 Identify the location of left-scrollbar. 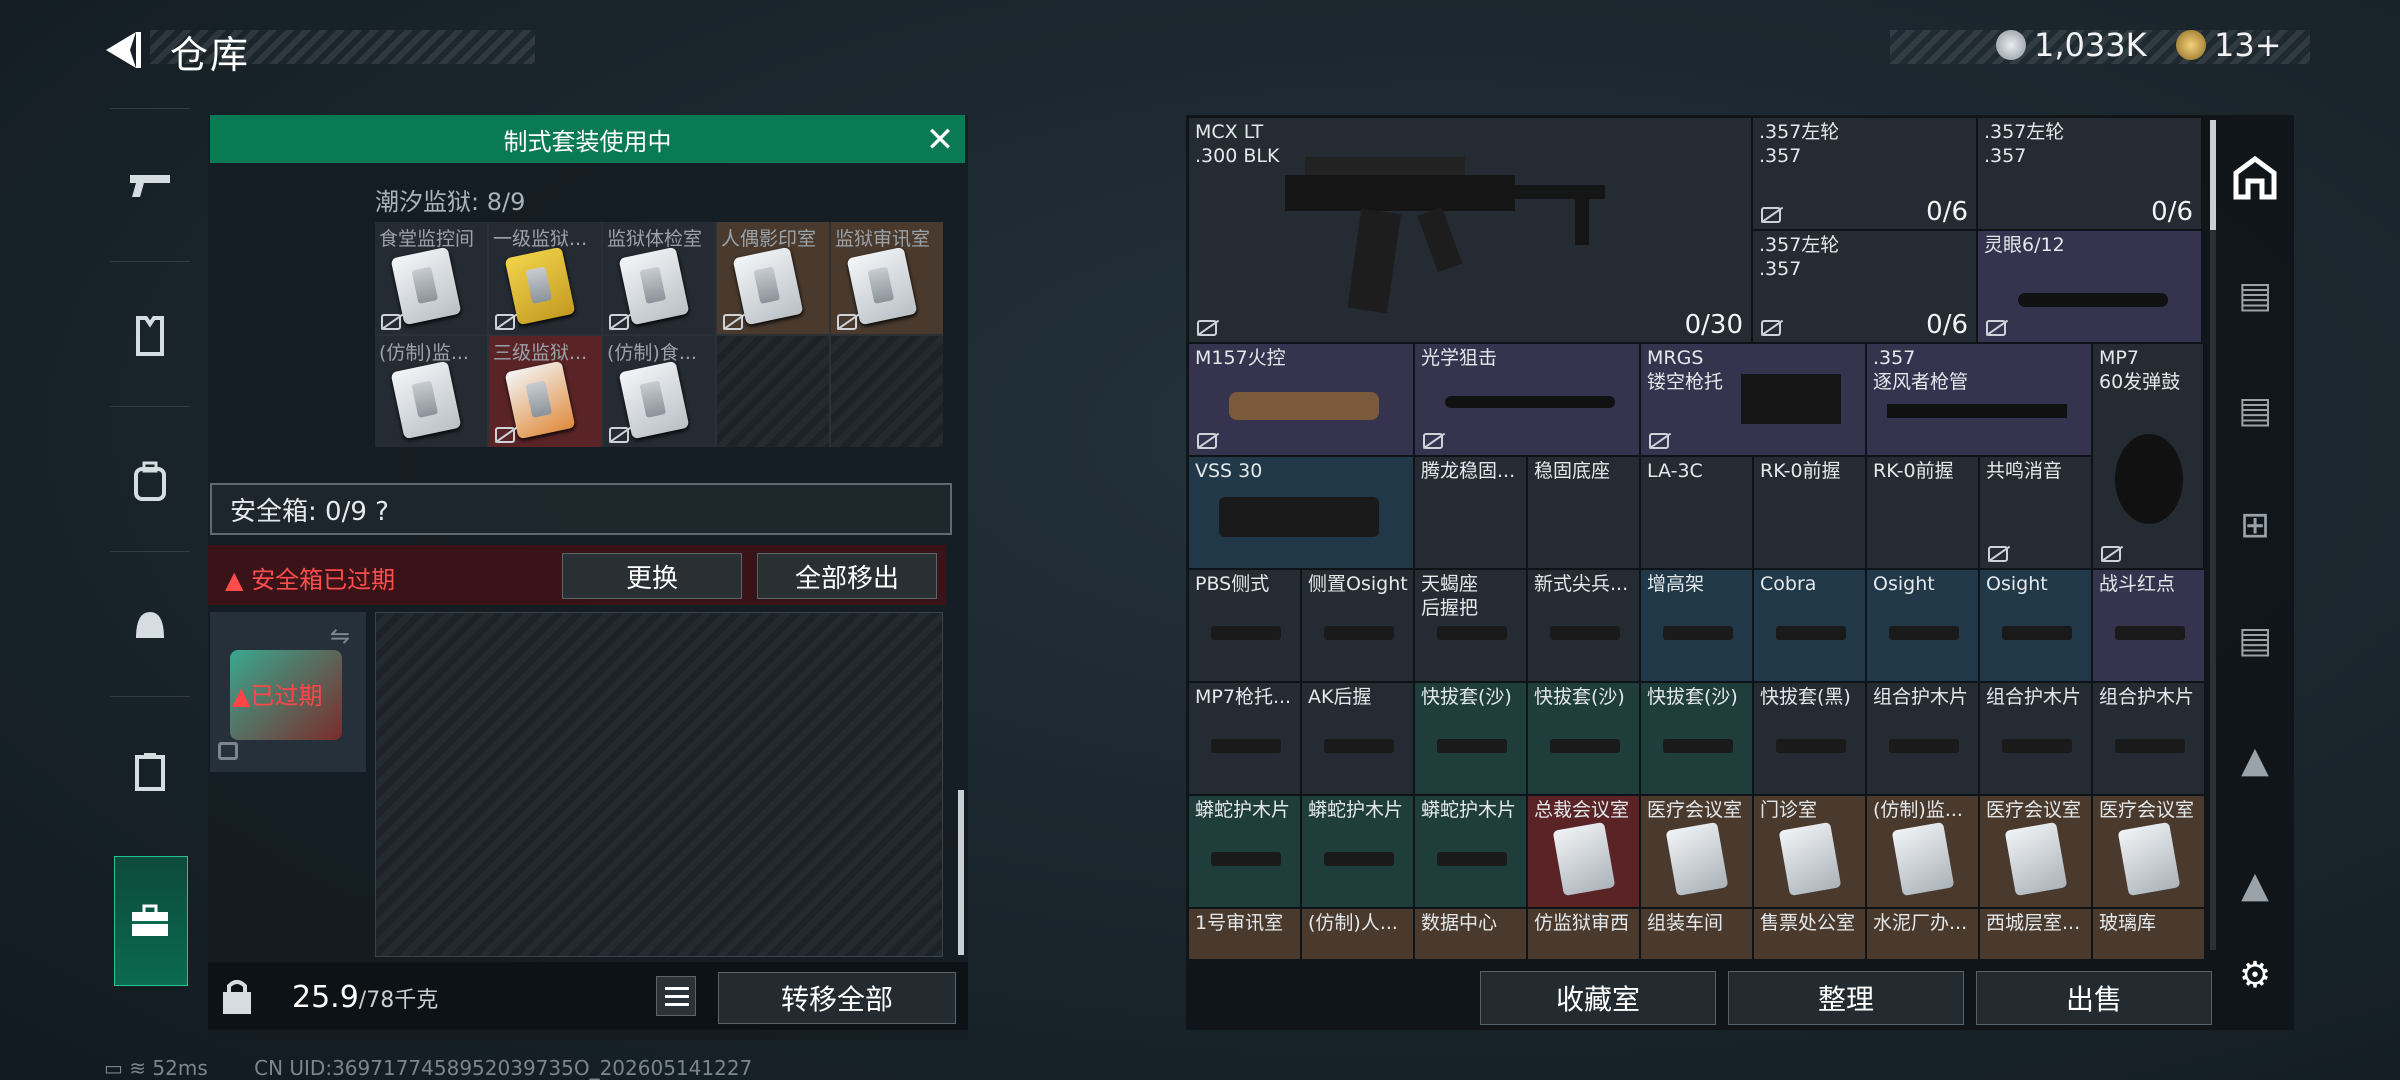
(961, 872).